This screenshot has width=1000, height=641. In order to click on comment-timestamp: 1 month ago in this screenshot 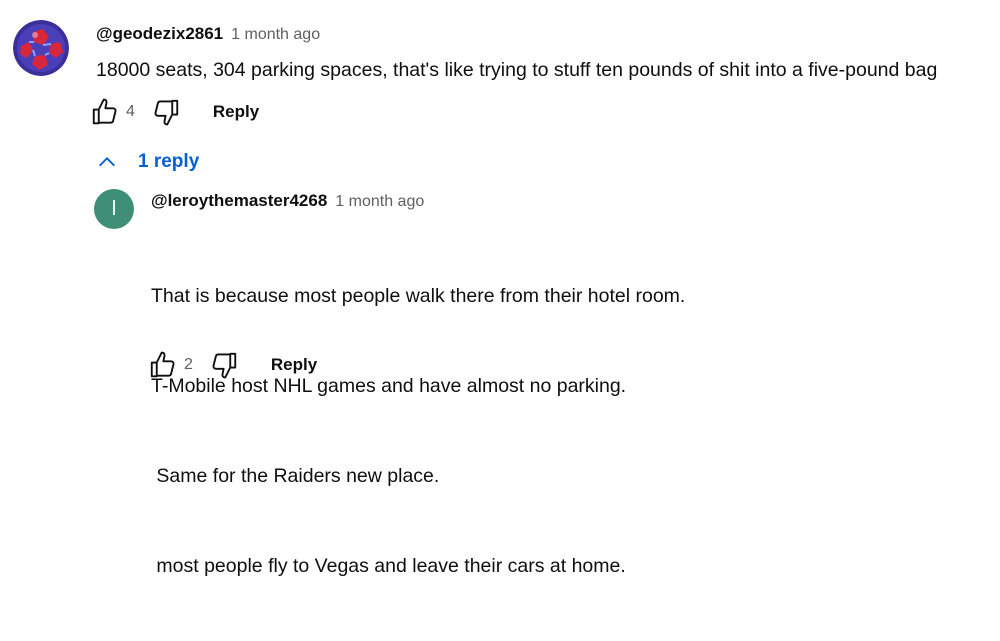, I will do `click(275, 35)`.